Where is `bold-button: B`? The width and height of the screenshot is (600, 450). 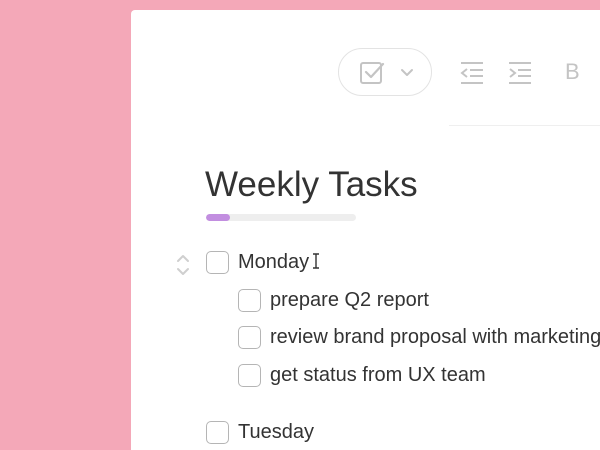 bold-button: B is located at coordinates (572, 72).